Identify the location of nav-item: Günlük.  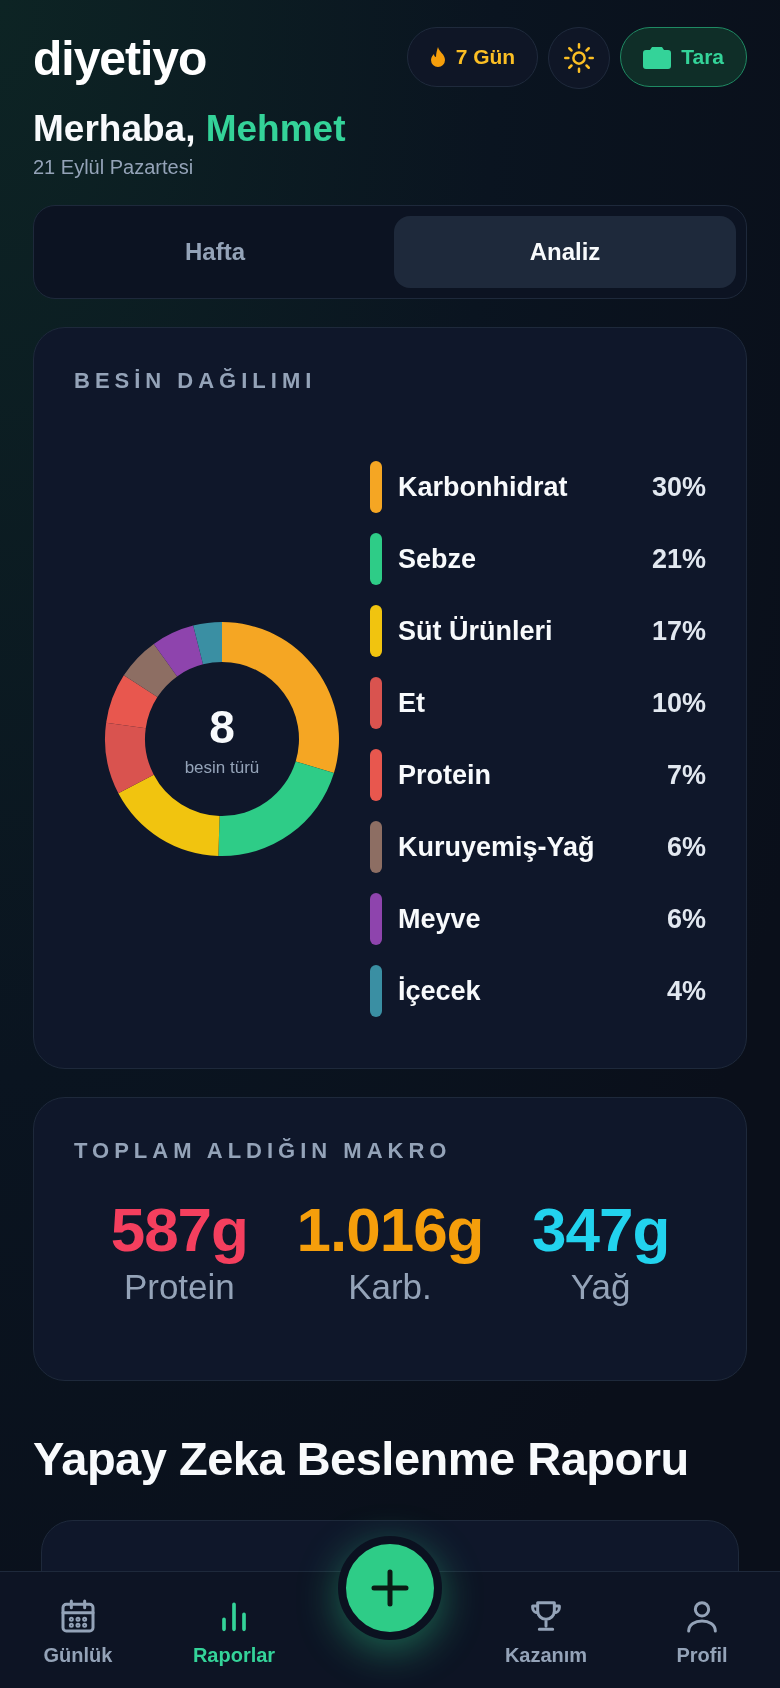
(78, 1630).